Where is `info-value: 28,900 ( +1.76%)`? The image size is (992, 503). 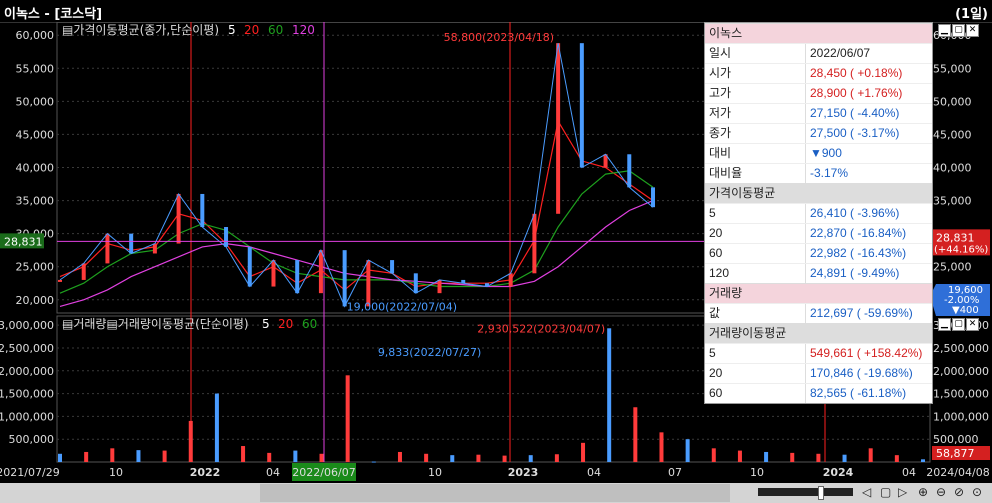 info-value: 28,900 ( +1.76%) is located at coordinates (856, 93).